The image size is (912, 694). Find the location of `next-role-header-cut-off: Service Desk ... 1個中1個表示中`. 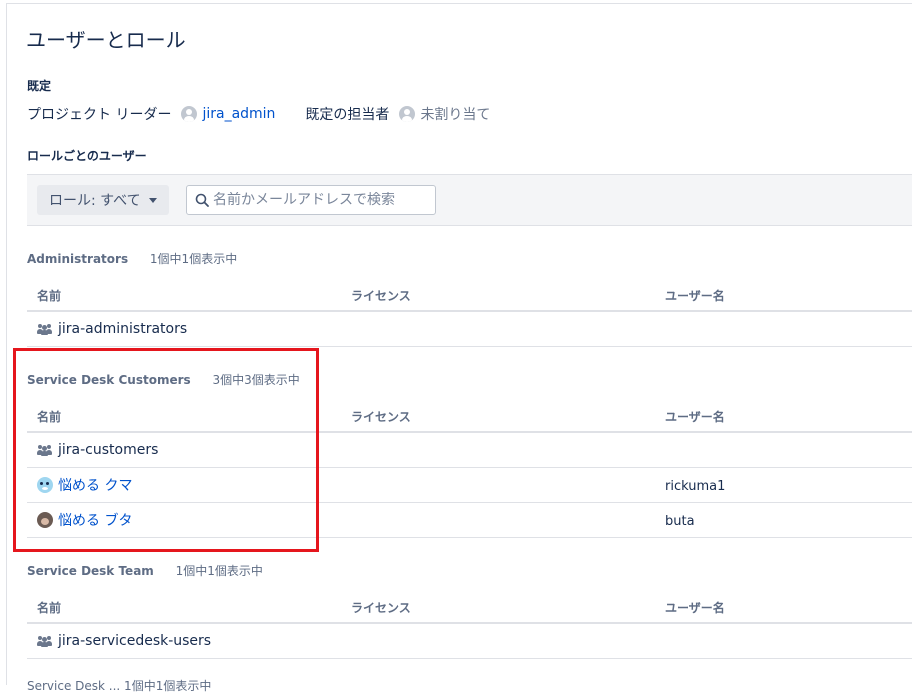

next-role-header-cut-off: Service Desk ... 1個中1個表示中 is located at coordinates (119, 686).